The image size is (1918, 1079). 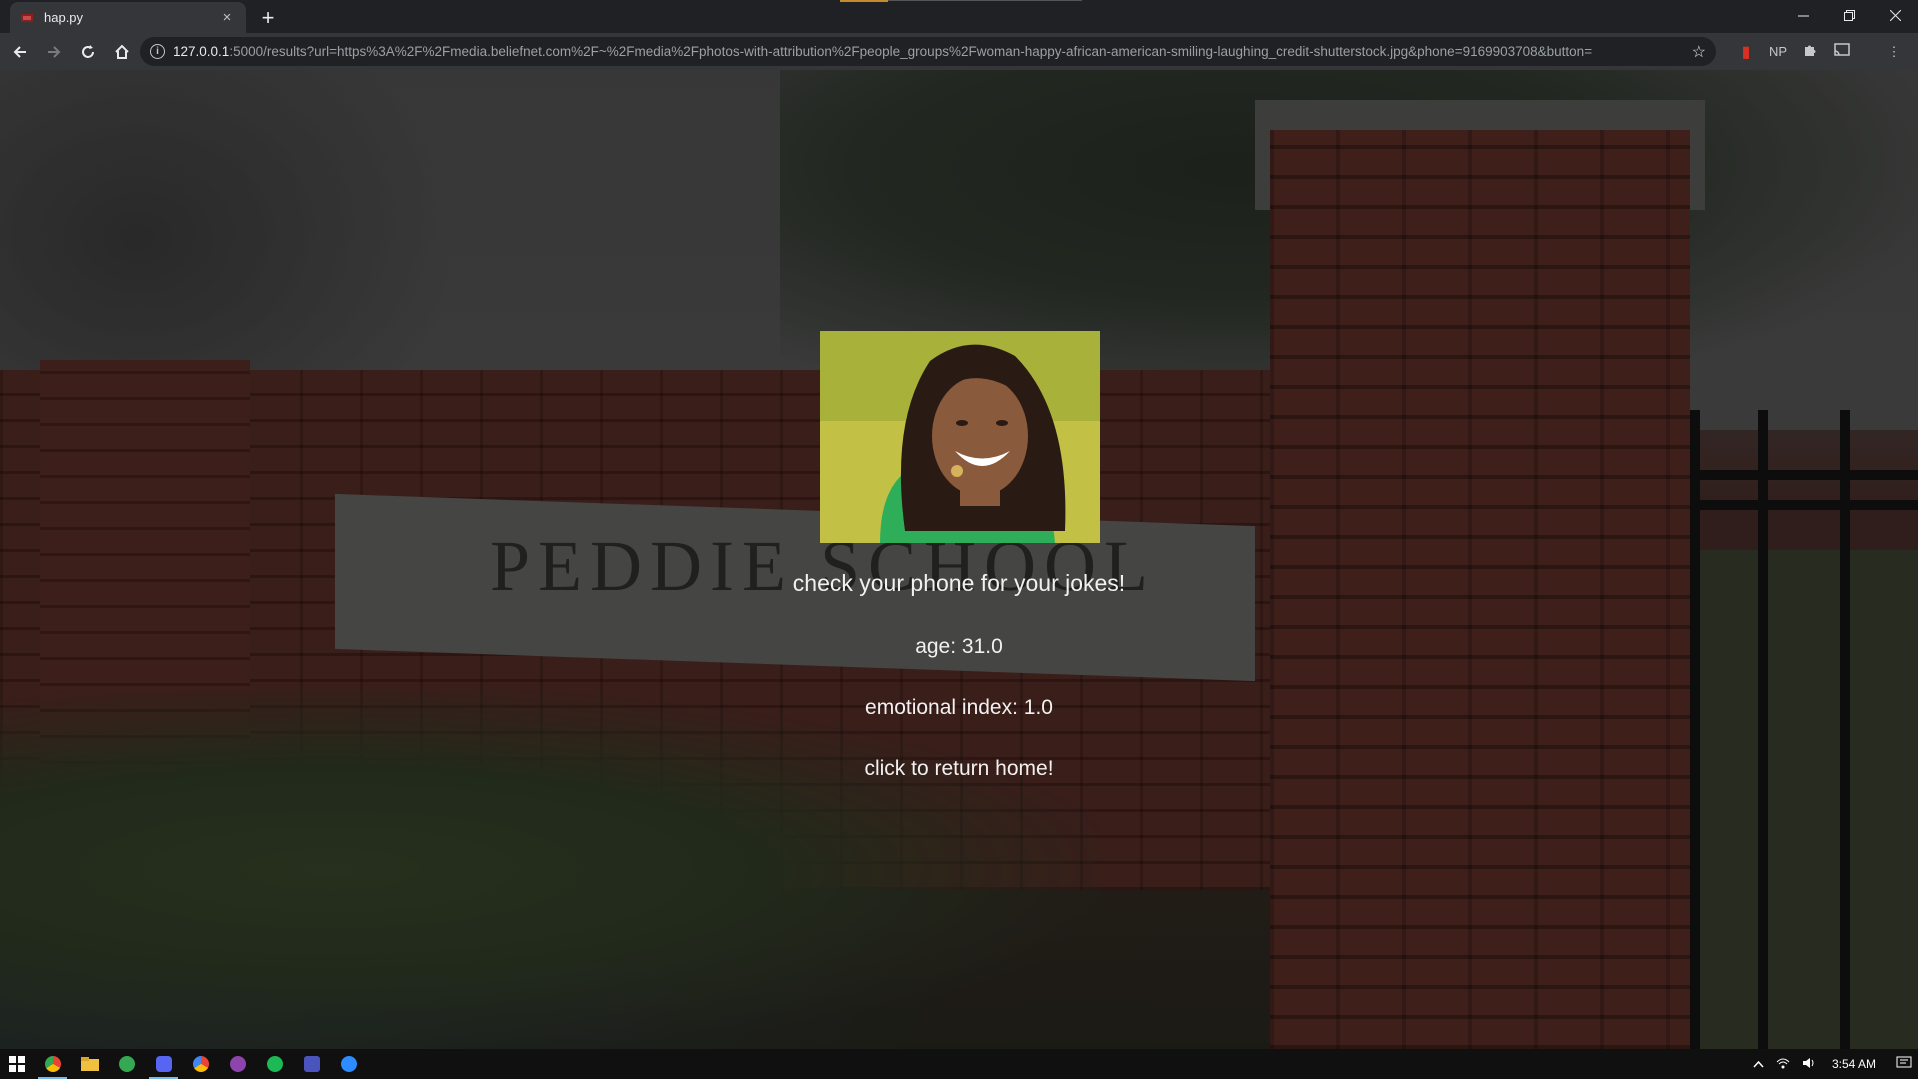 What do you see at coordinates (959, 707) in the screenshot?
I see `emotional-index-result: emotional index: 1.0` at bounding box center [959, 707].